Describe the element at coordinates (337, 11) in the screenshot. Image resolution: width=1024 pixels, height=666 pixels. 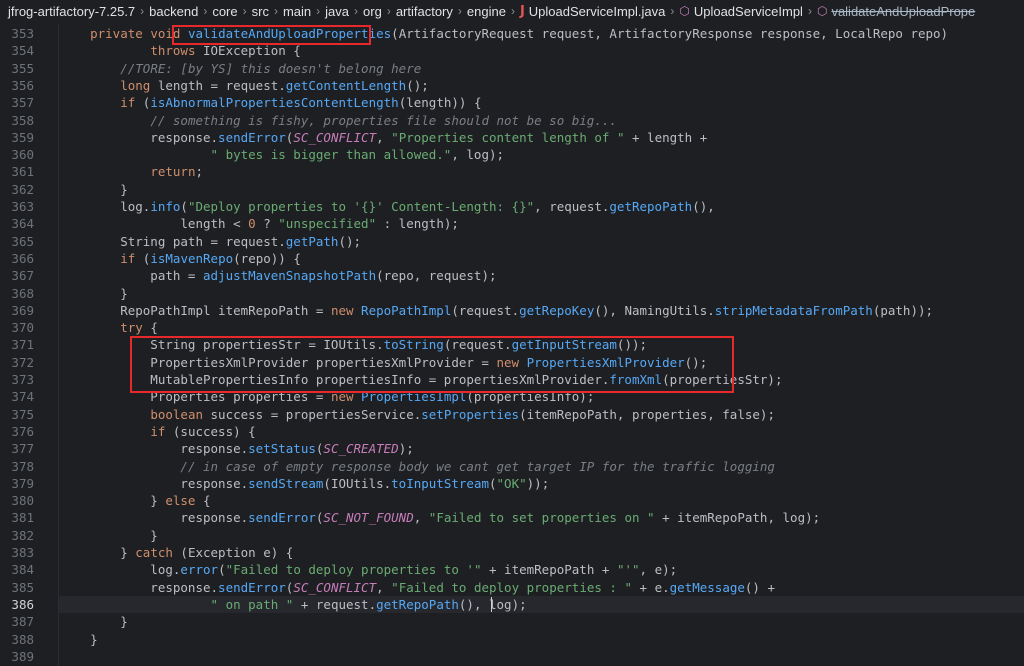
I see `breadcrumb-item-java: java` at that location.